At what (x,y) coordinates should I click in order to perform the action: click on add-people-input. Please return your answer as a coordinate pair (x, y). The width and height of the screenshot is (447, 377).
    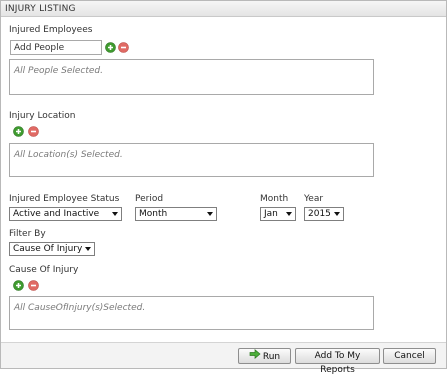
    Looking at the image, I should click on (56, 47).